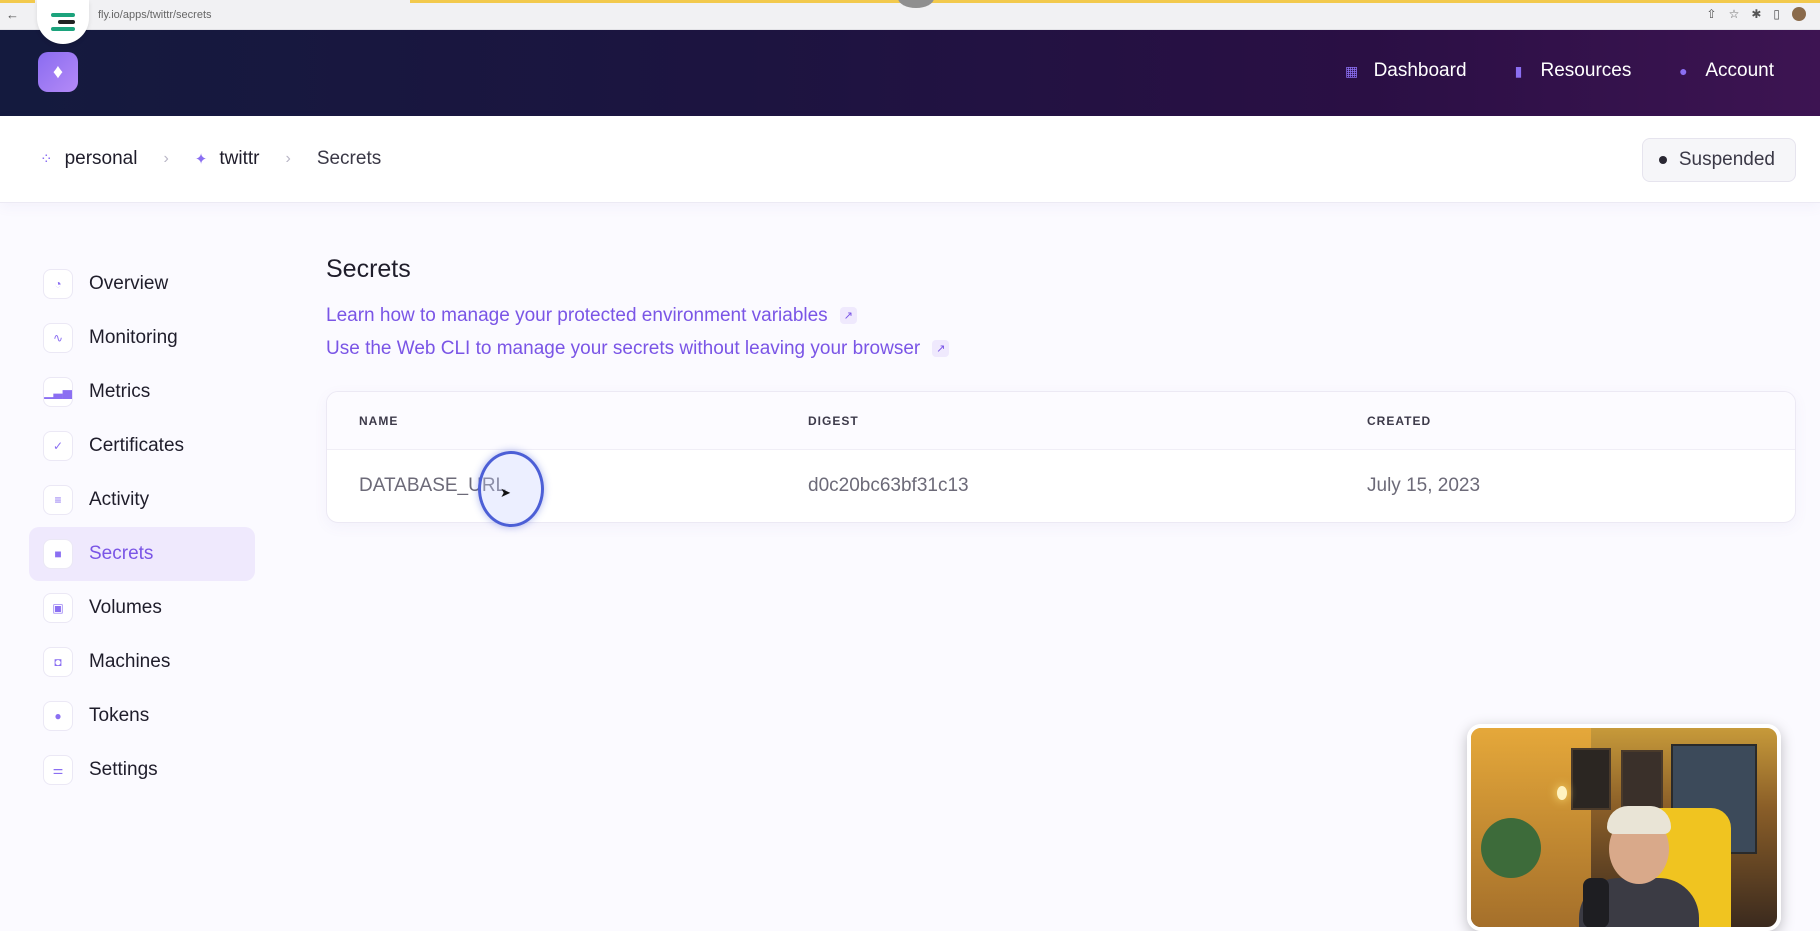 This screenshot has width=1820, height=931. What do you see at coordinates (58, 500) in the screenshot?
I see `stack-icon: ≡` at bounding box center [58, 500].